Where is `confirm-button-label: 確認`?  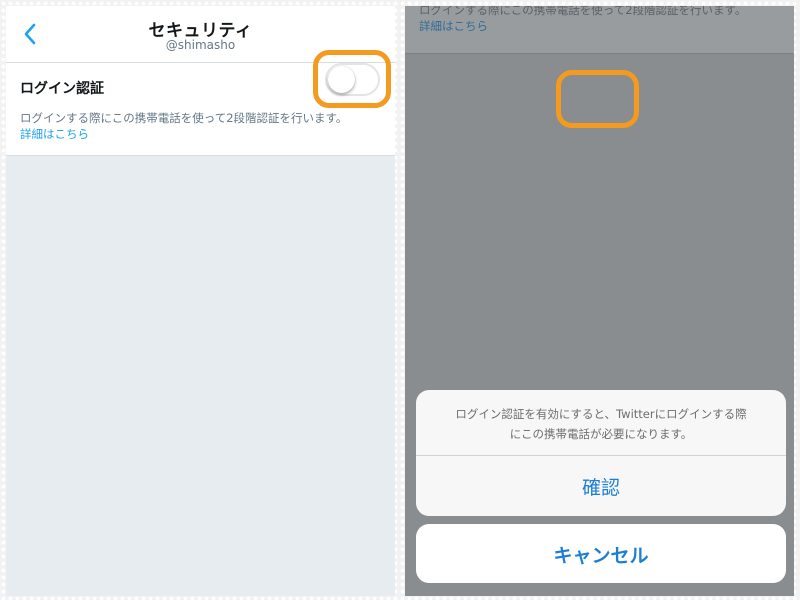
confirm-button-label: 確認 is located at coordinates (600, 488).